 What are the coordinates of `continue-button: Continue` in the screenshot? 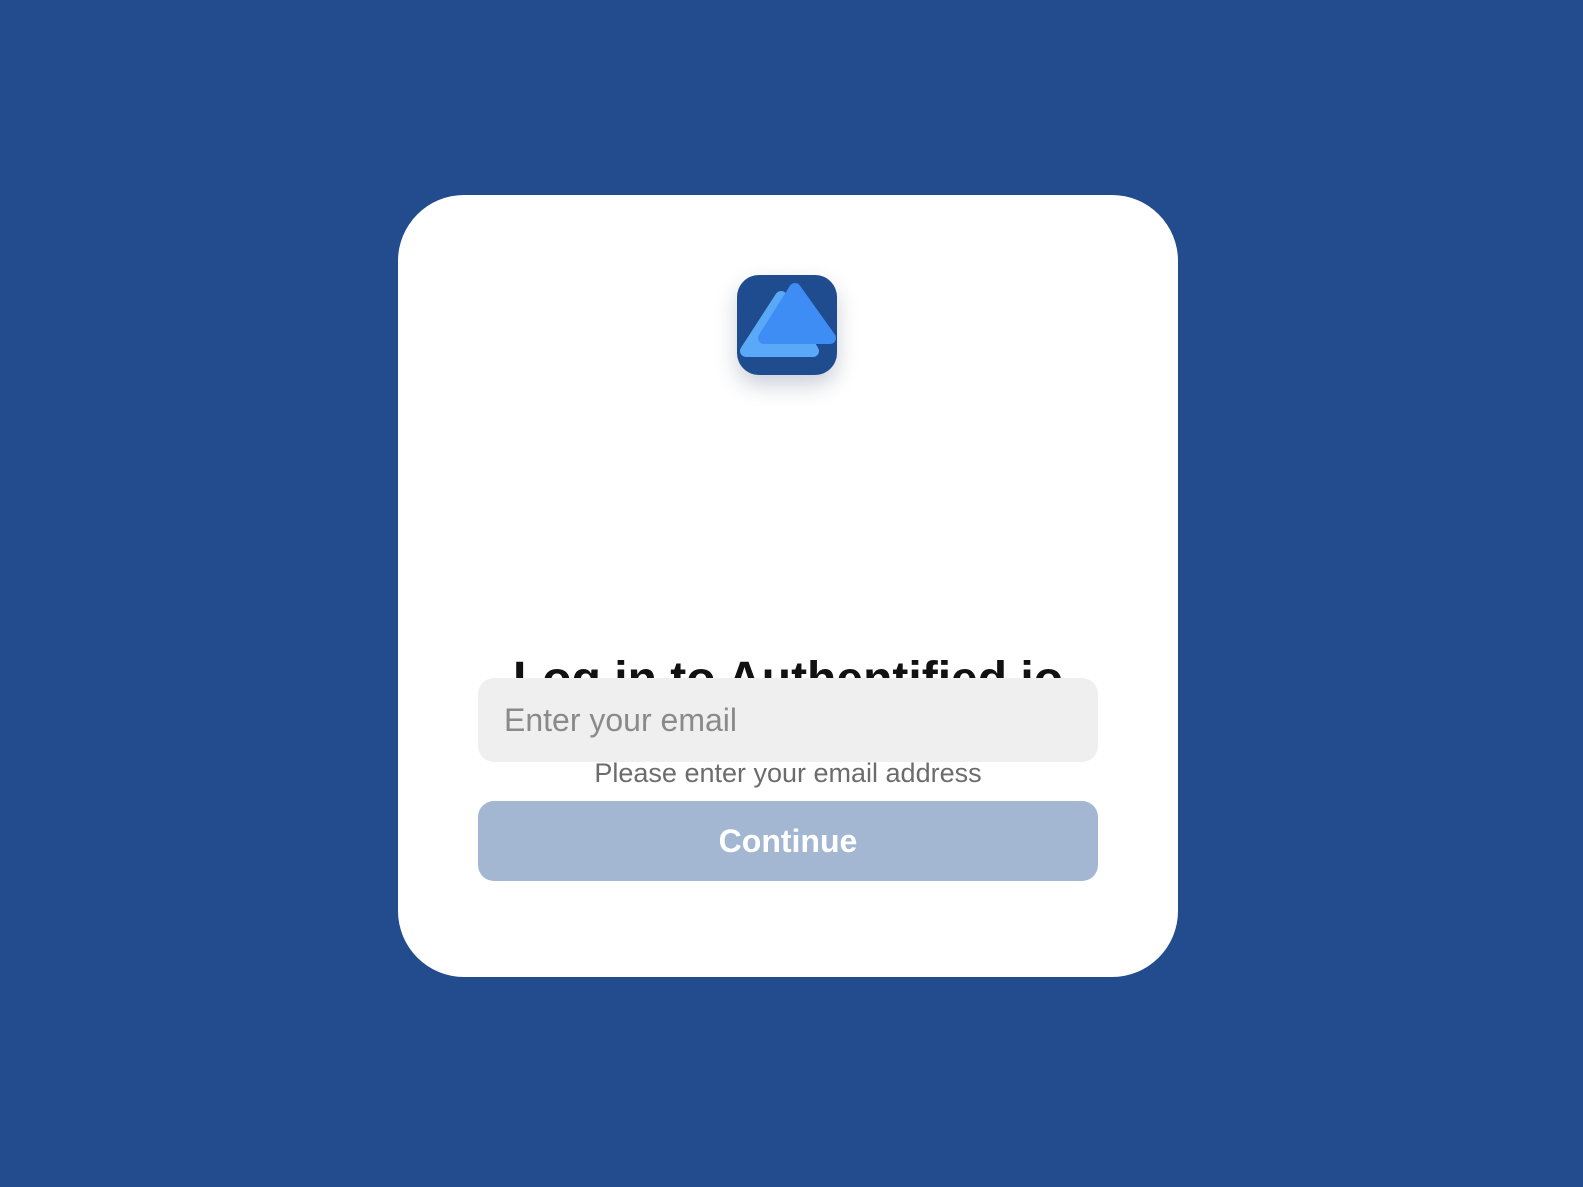 It's located at (788, 841).